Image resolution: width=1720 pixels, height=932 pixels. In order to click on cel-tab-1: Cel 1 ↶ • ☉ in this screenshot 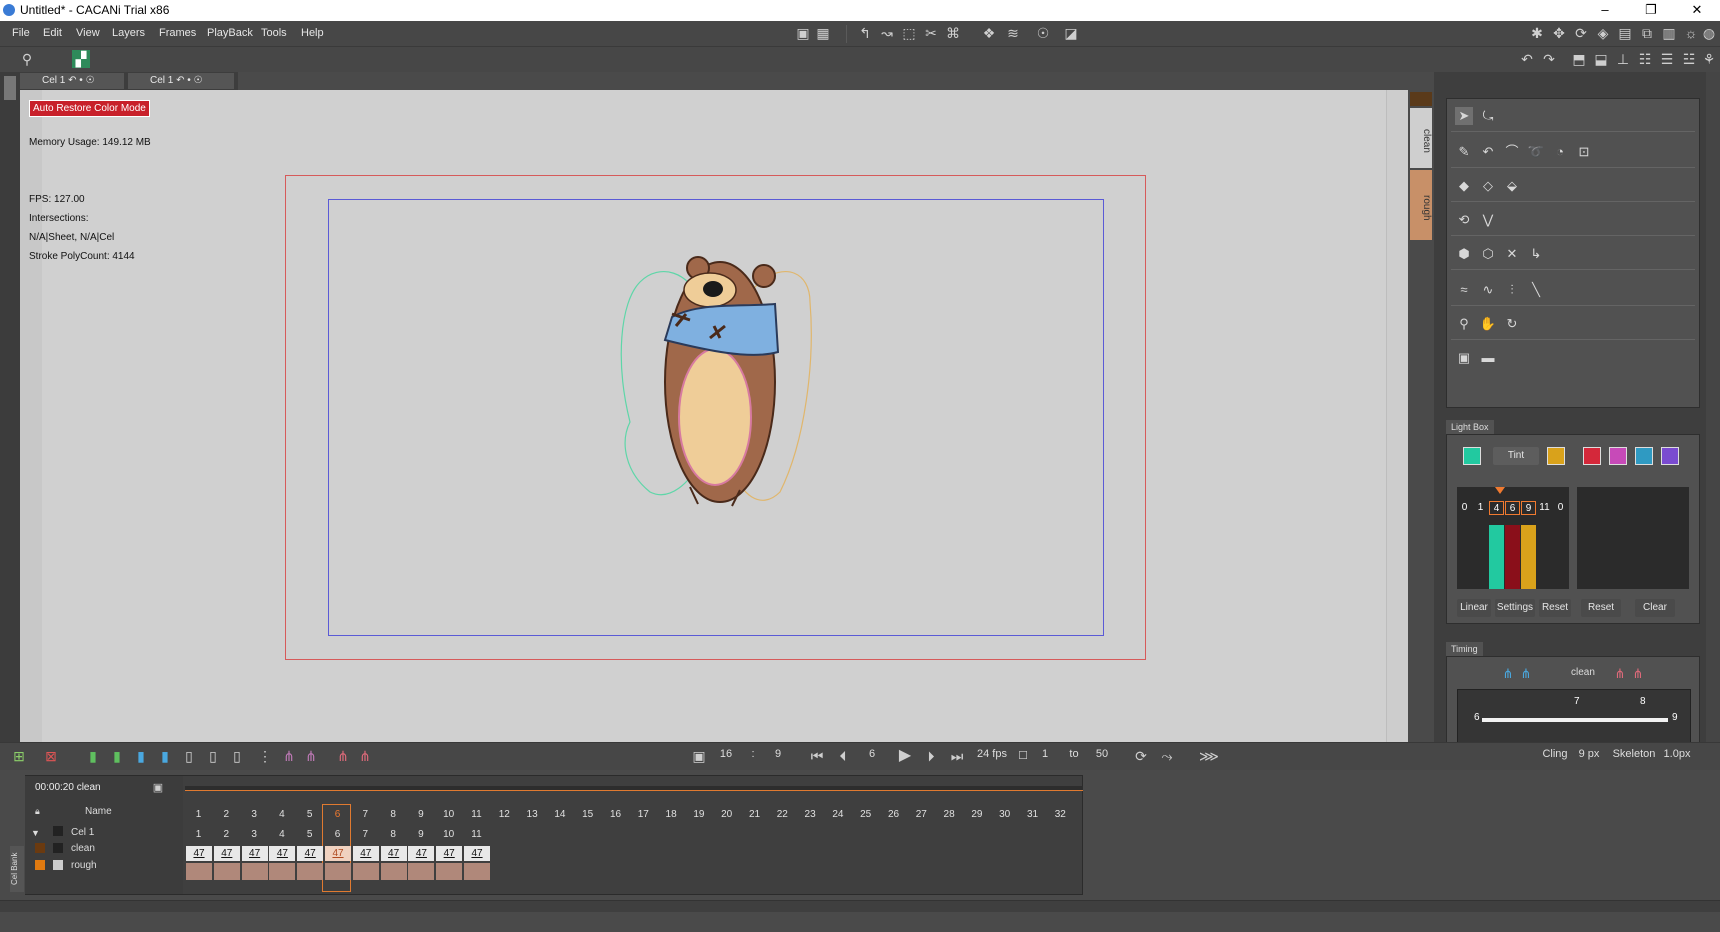, I will do `click(72, 81)`.